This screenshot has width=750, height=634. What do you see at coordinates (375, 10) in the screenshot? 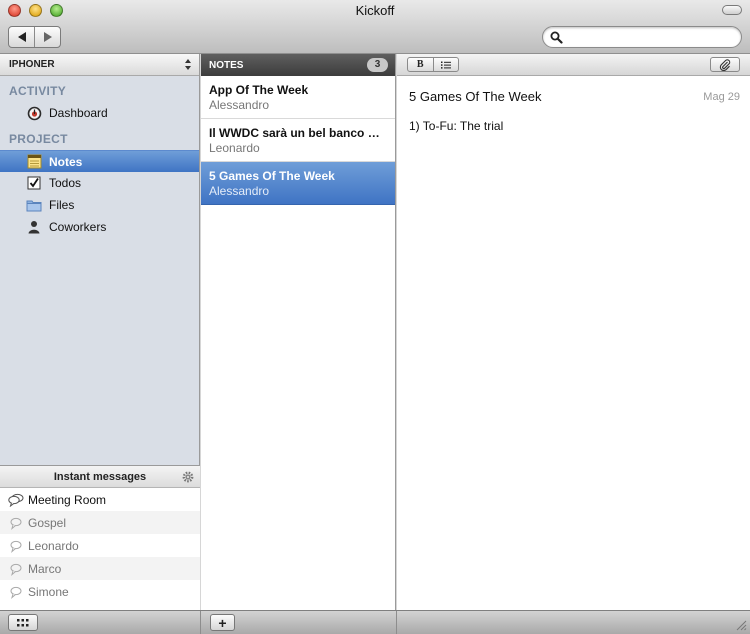
I see `window-title: Kickoff` at bounding box center [375, 10].